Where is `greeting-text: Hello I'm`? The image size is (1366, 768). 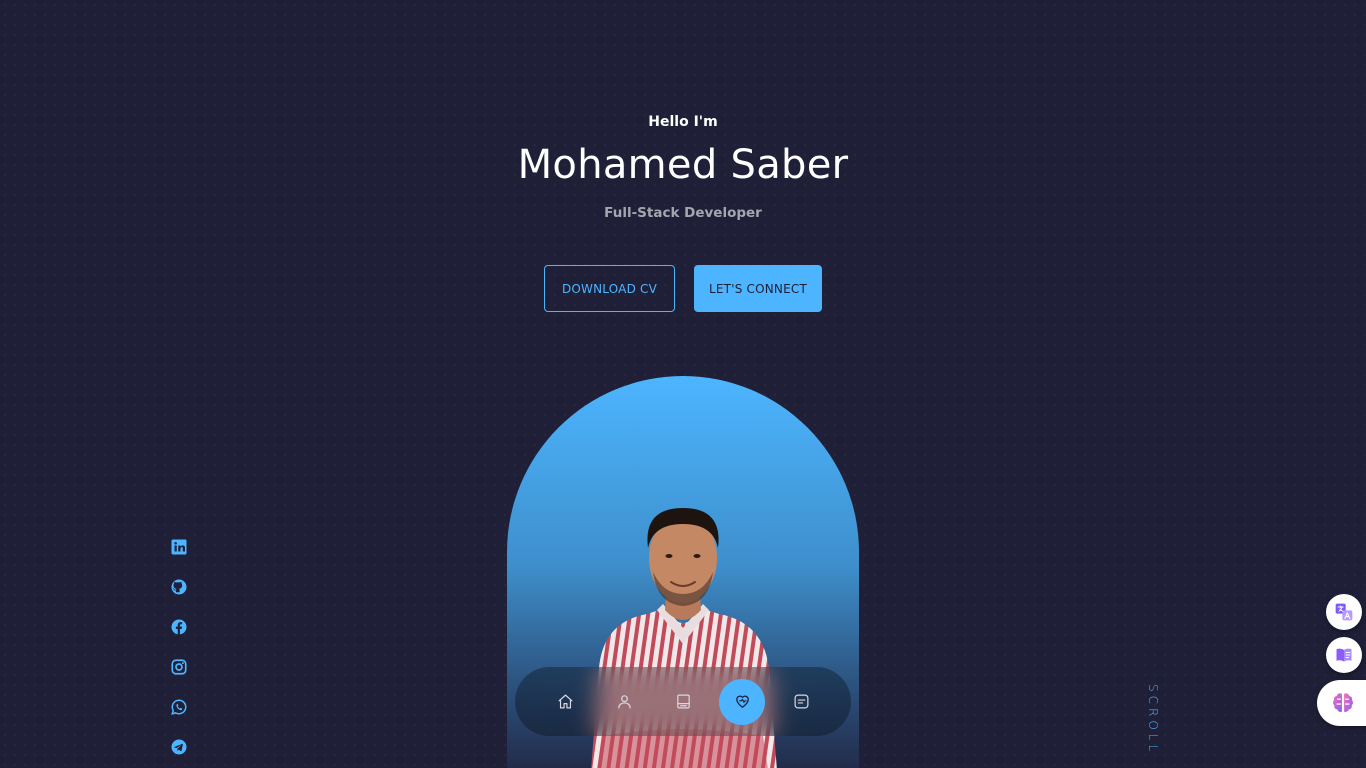
greeting-text: Hello I'm is located at coordinates (683, 122).